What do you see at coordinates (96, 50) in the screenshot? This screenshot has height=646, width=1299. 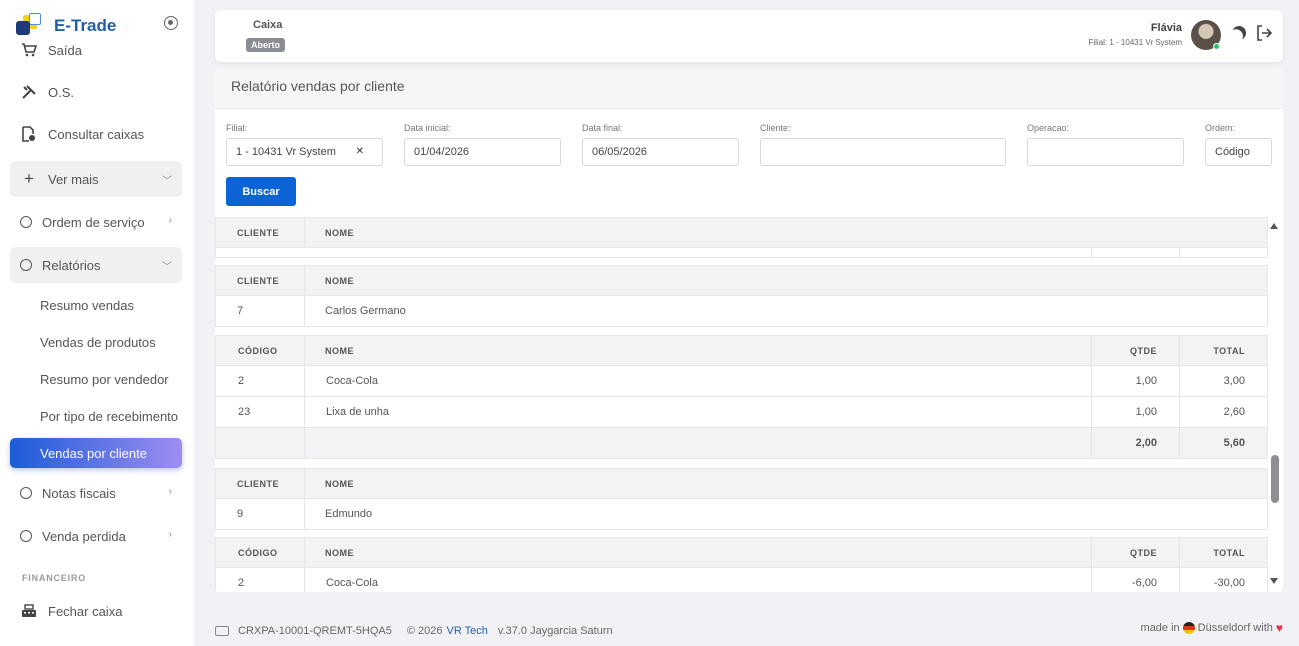 I see `sidebar-item-saida: Saída` at bounding box center [96, 50].